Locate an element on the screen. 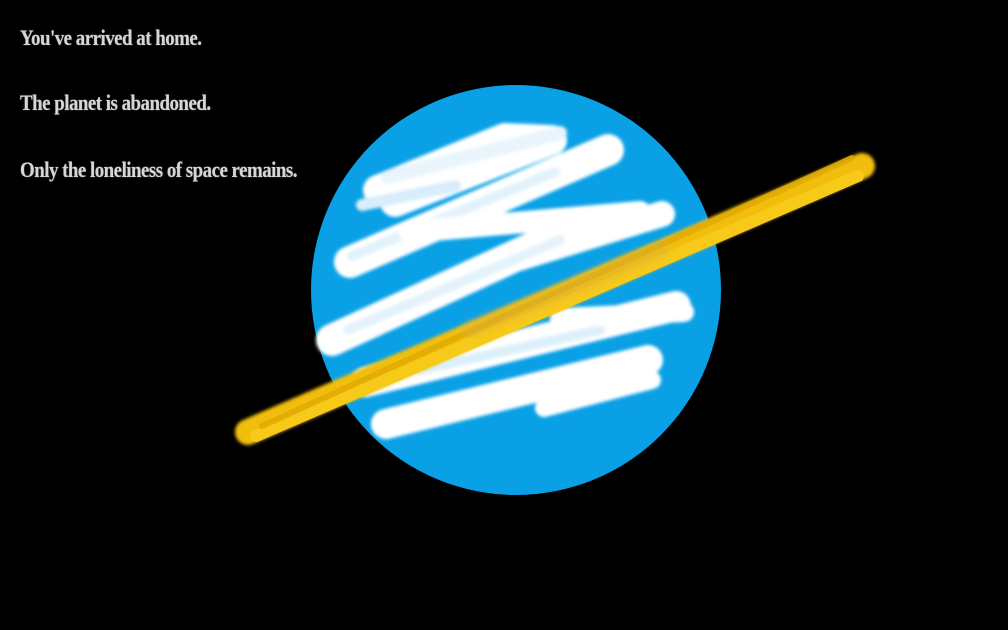  story-line-abandoned: The planet is abandoned. is located at coordinates (115, 102).